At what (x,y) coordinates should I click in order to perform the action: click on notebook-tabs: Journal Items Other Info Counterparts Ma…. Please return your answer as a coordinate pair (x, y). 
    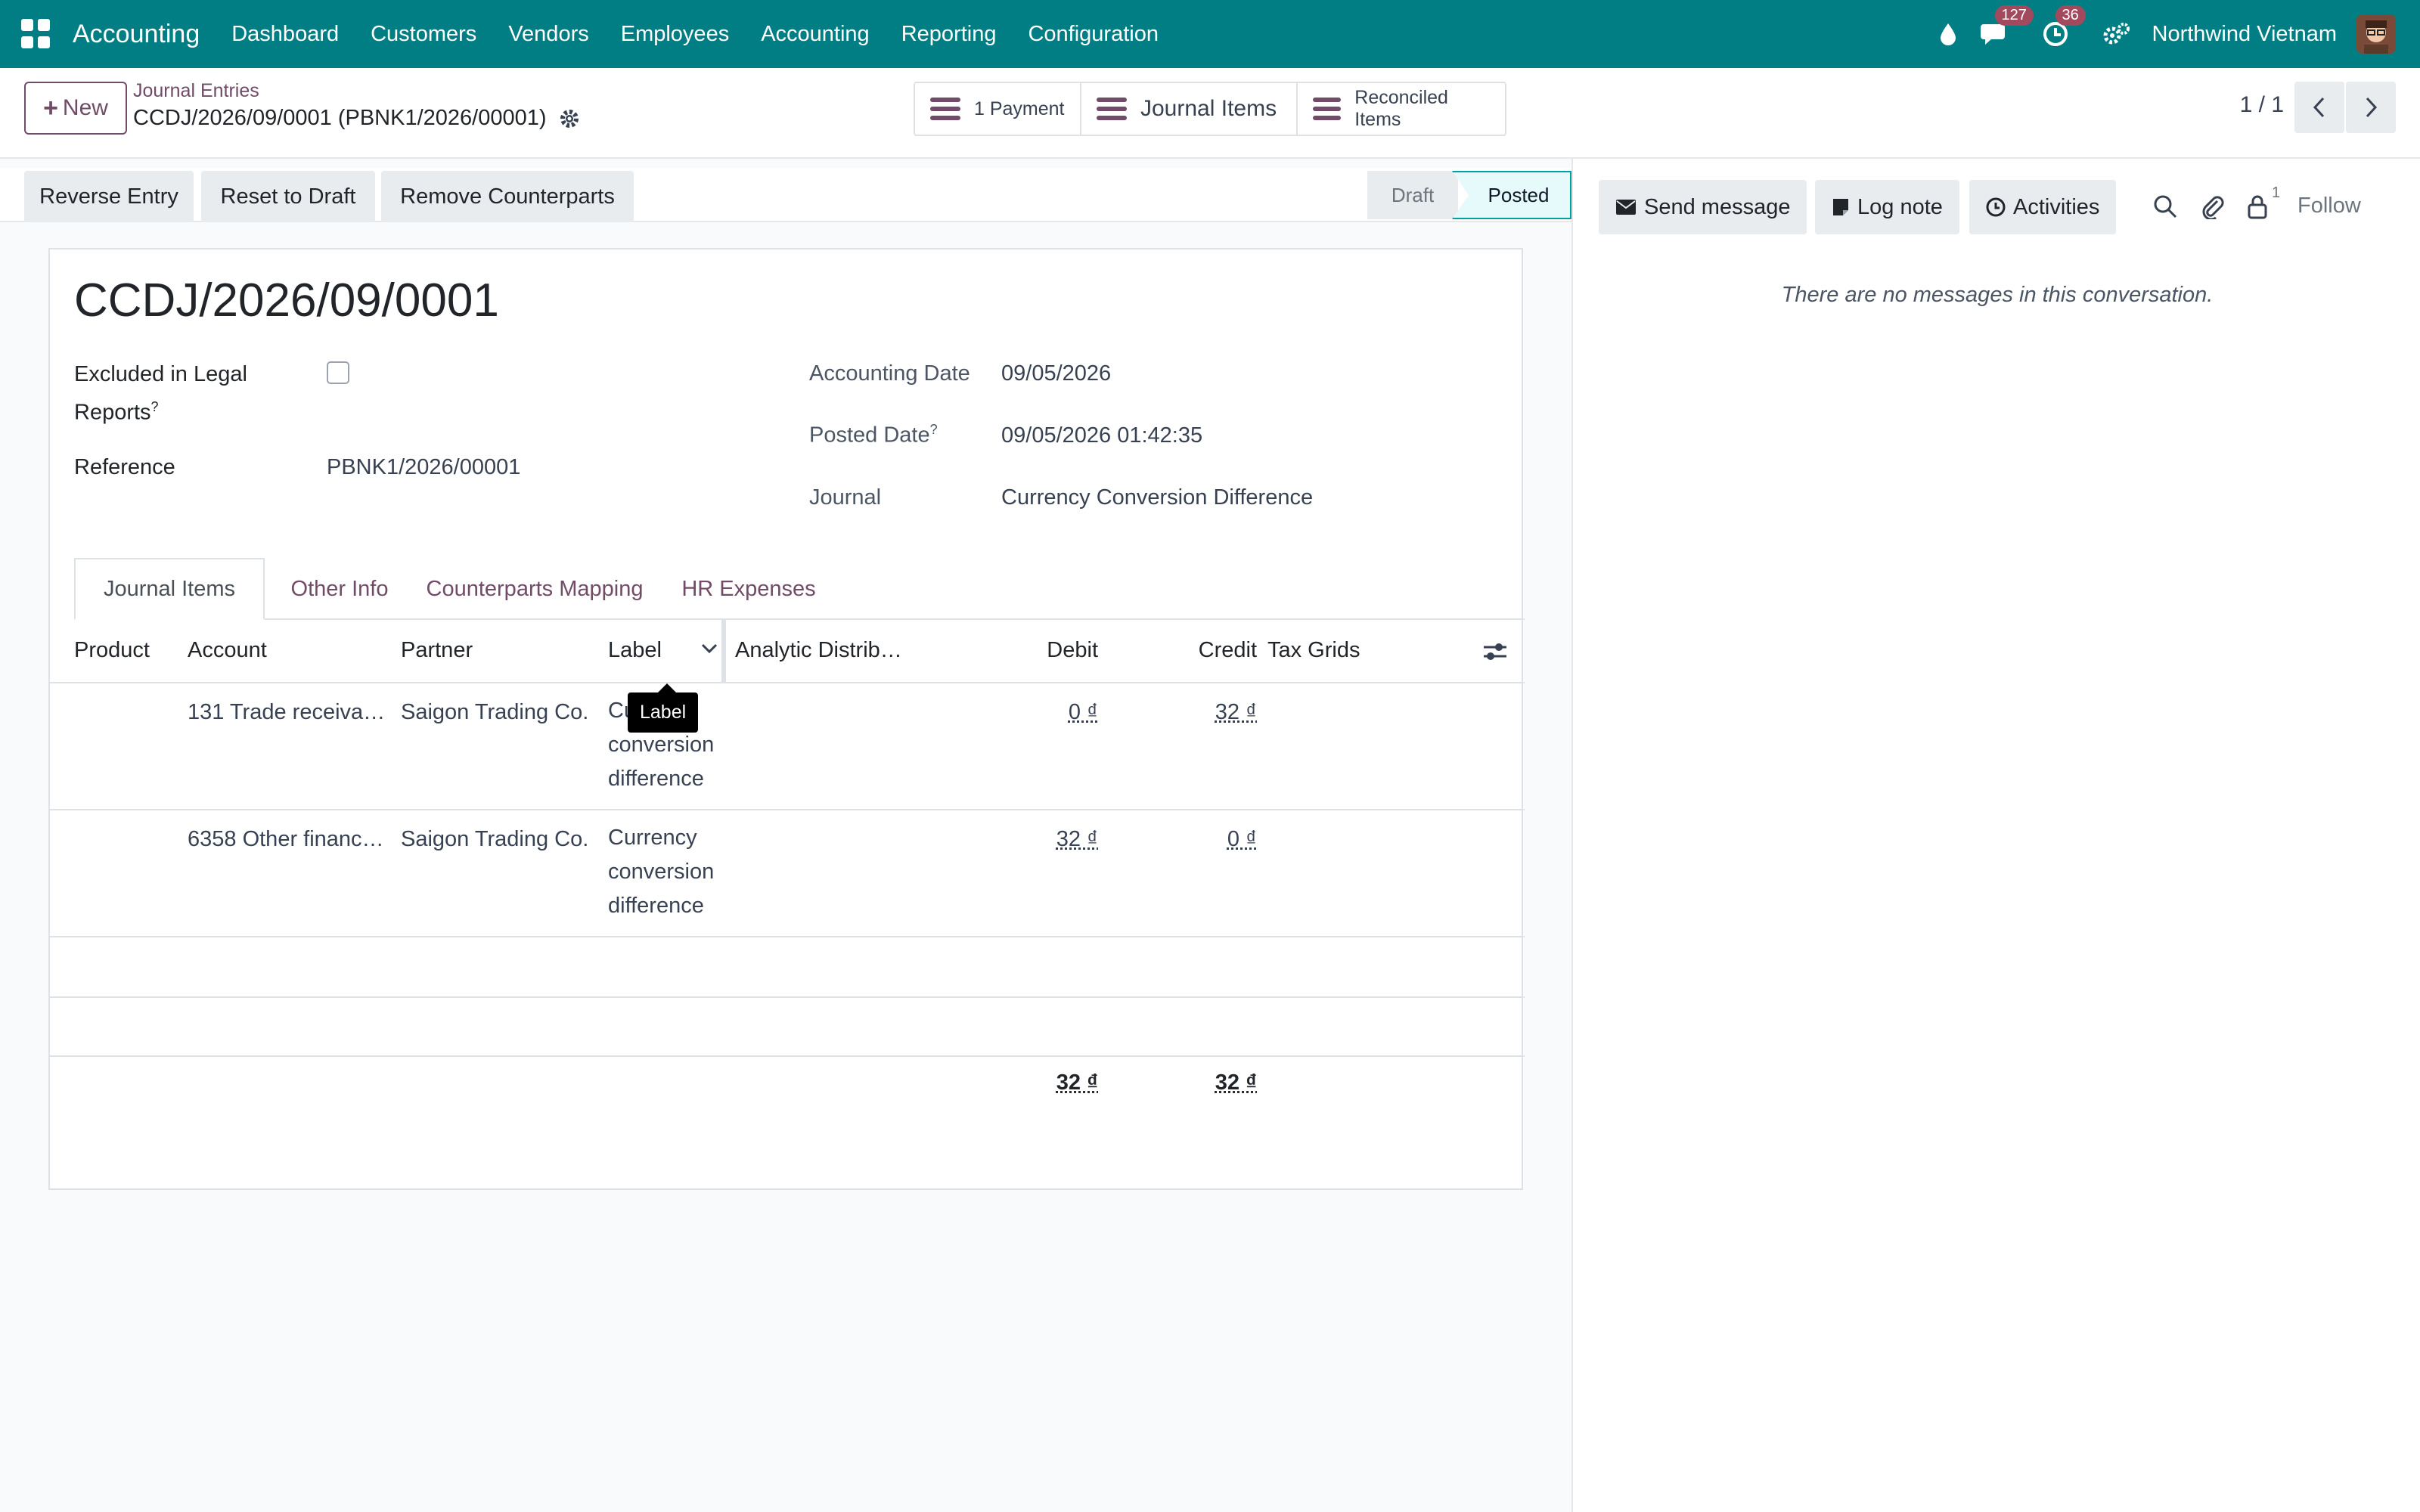
    Looking at the image, I should click on (799, 589).